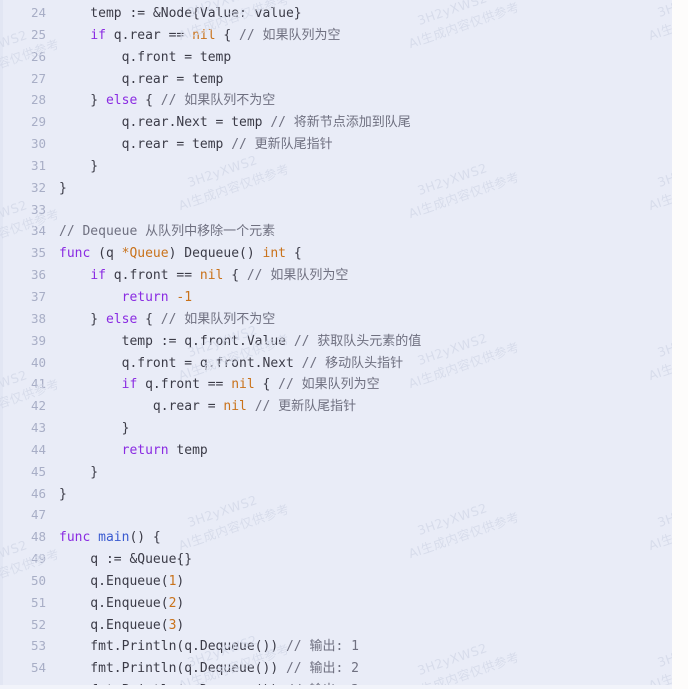 This screenshot has width=688, height=689. I want to click on code-line: 42 q.rear = nil // 更新队尾指针, so click(336, 406).